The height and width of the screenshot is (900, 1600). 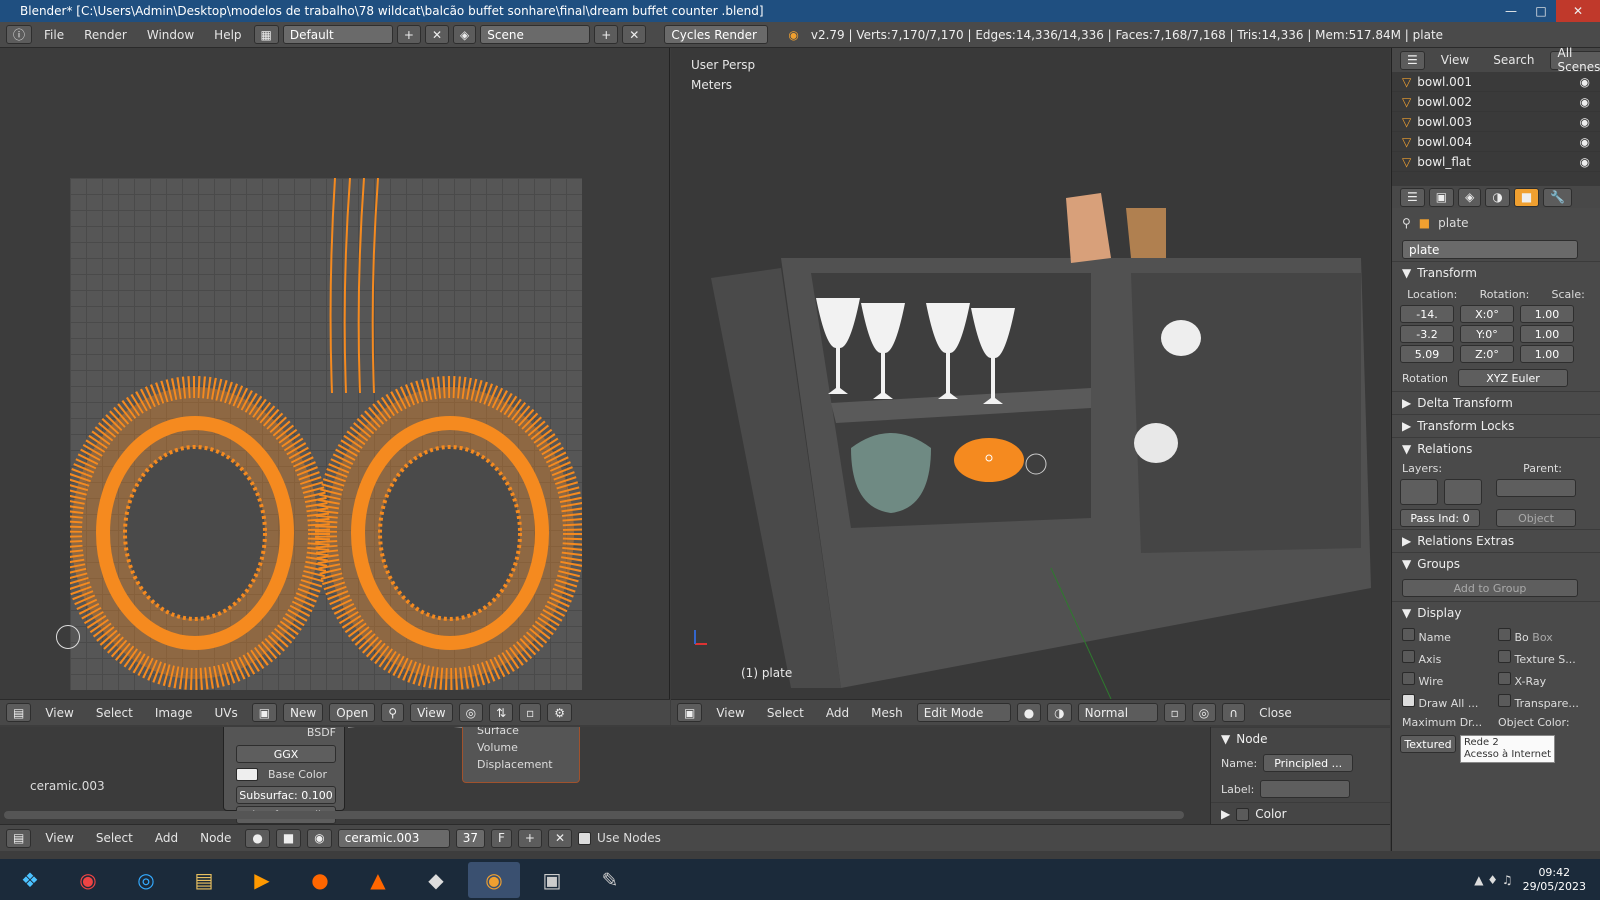 What do you see at coordinates (1448, 658) in the screenshot?
I see `axis-option: Axis` at bounding box center [1448, 658].